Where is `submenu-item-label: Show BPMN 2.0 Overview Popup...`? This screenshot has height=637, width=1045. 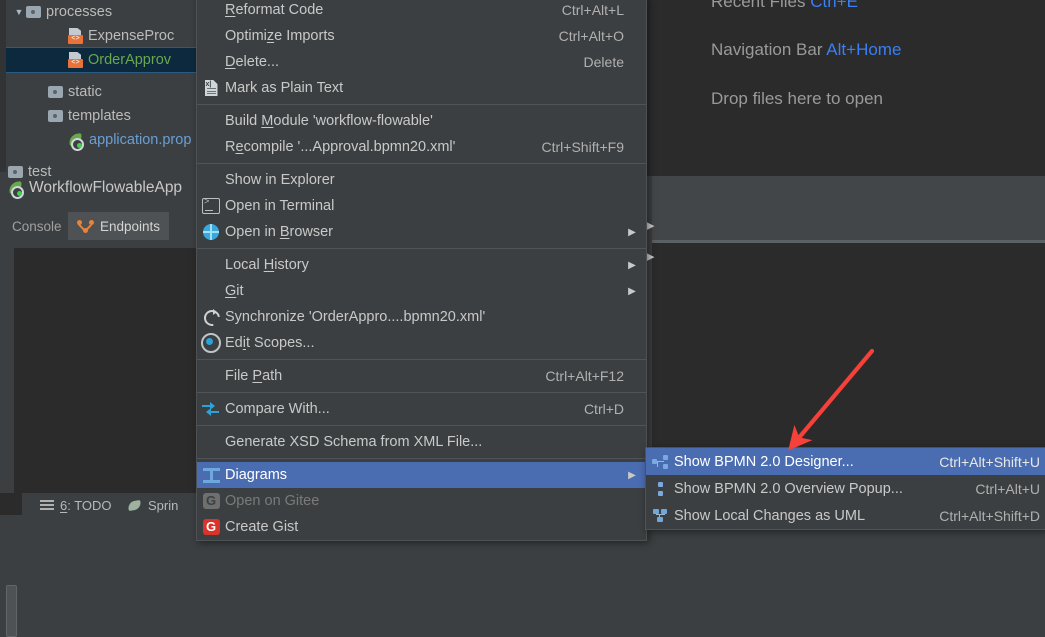 submenu-item-label: Show BPMN 2.0 Overview Popup... is located at coordinates (788, 488).